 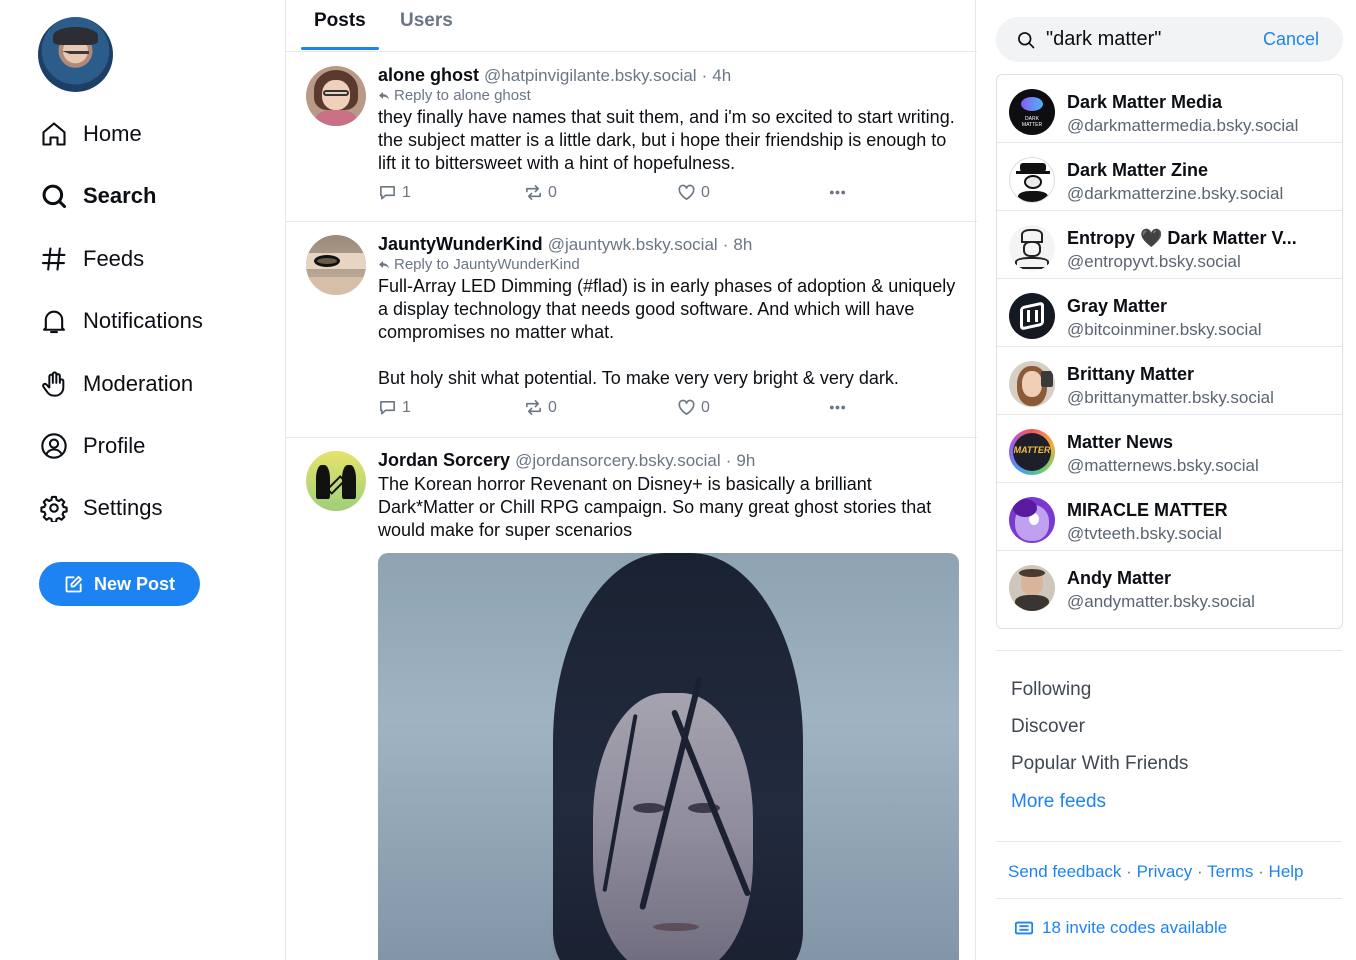 What do you see at coordinates (745, 460) in the screenshot?
I see `post-time: 9h` at bounding box center [745, 460].